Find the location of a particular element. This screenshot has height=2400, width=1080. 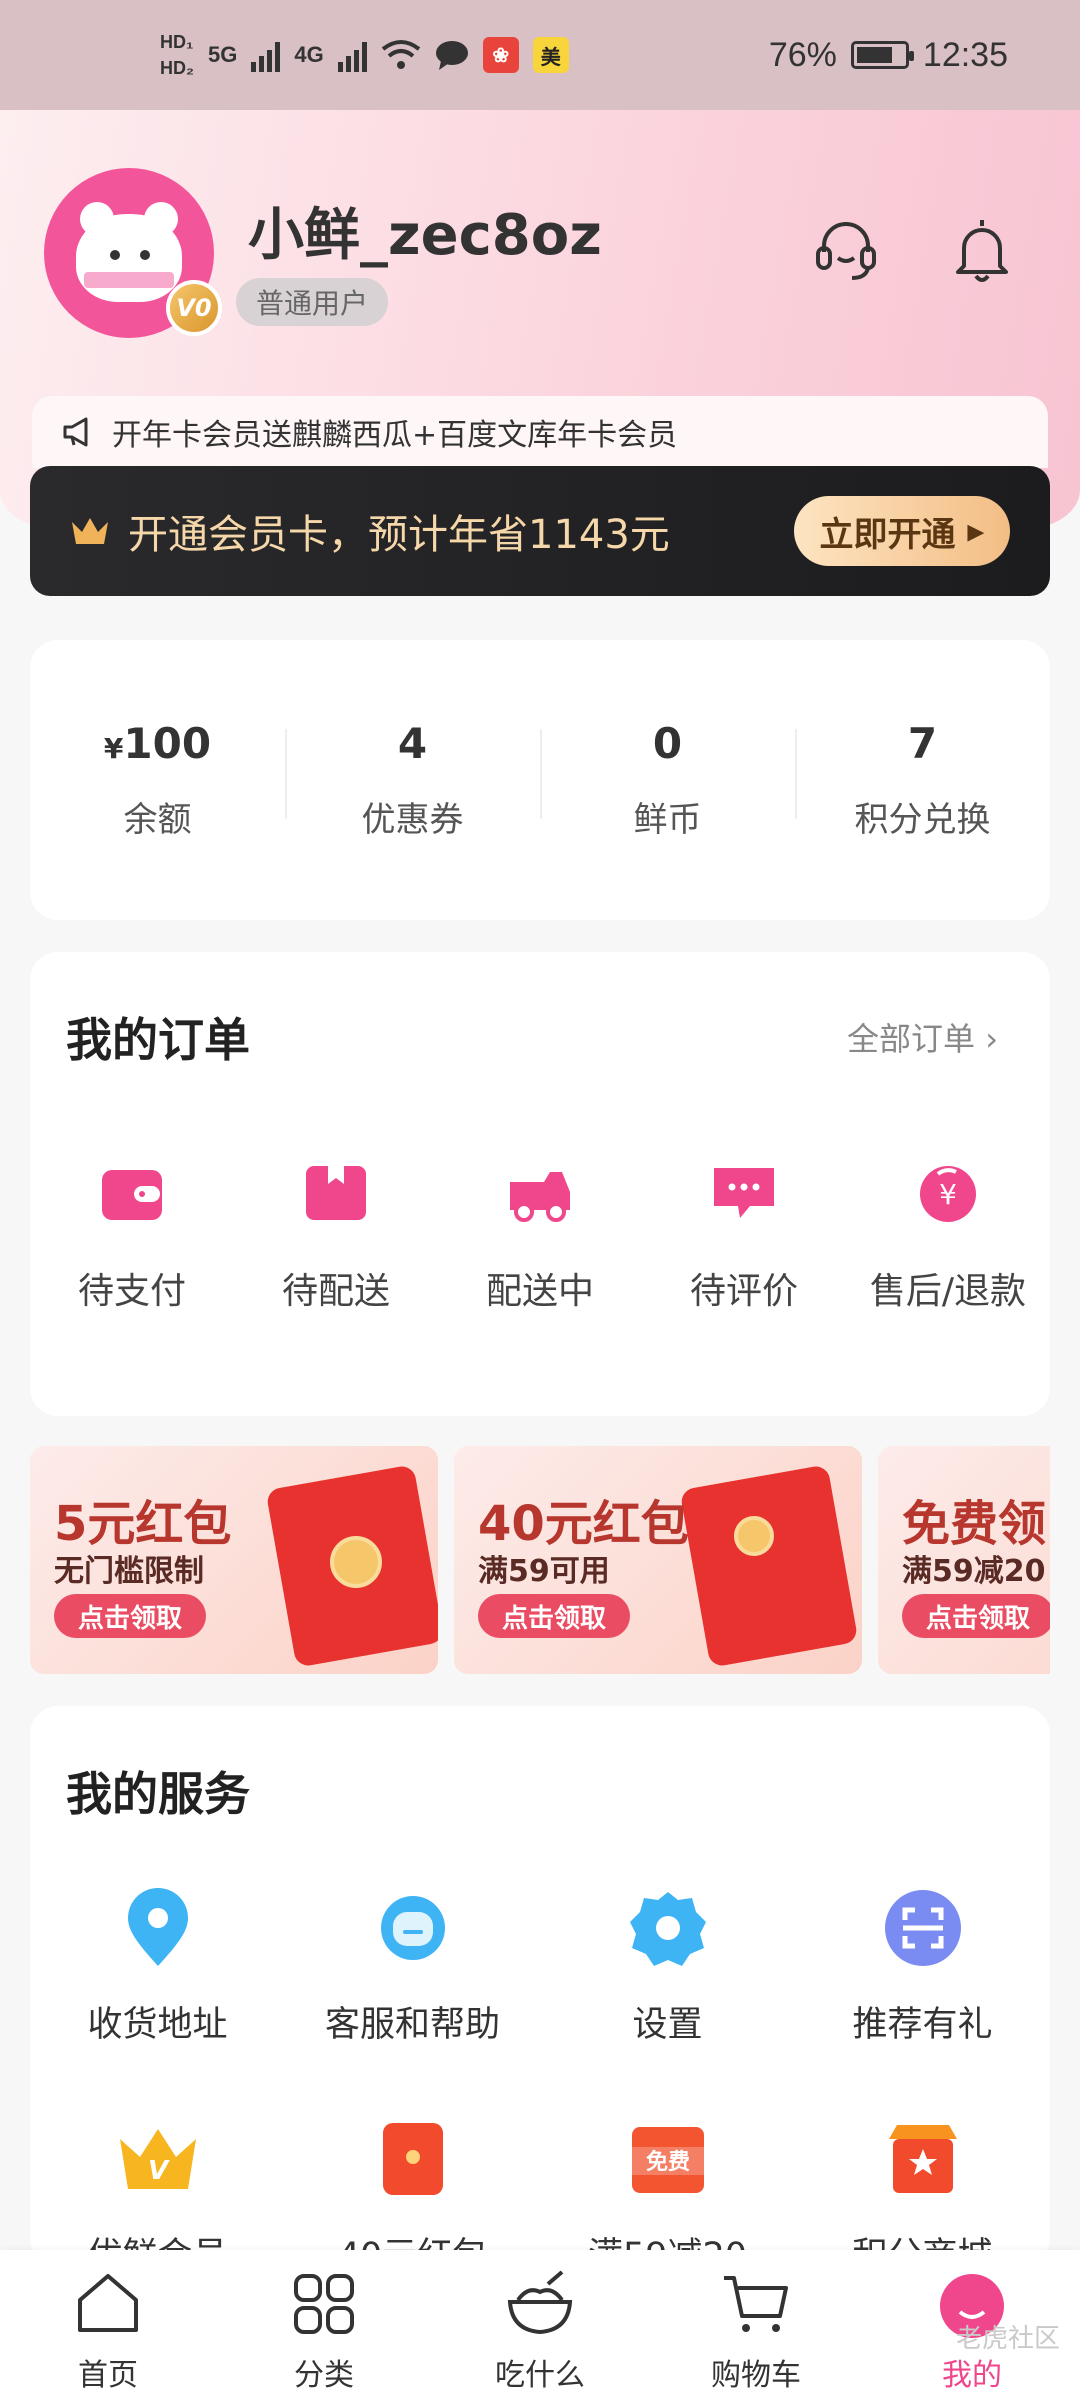

network-4g-label: 4G is located at coordinates (309, 54).